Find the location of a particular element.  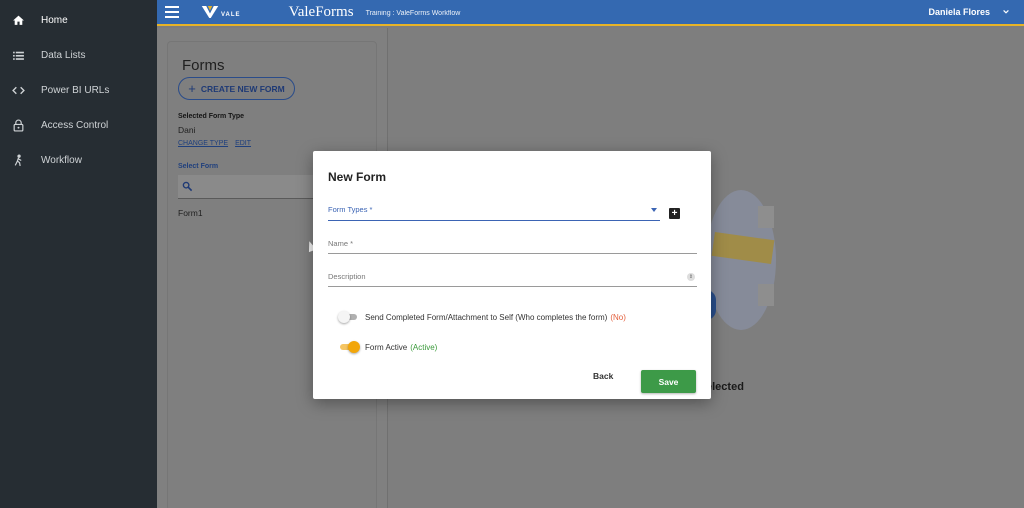

form-type-links: CHANGE TYPE EDIT is located at coordinates (214, 143).